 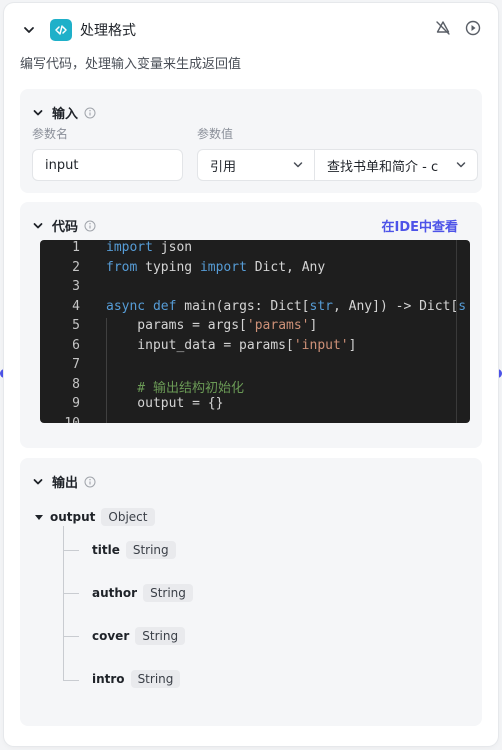 I want to click on line-number: 5, so click(x=76, y=325).